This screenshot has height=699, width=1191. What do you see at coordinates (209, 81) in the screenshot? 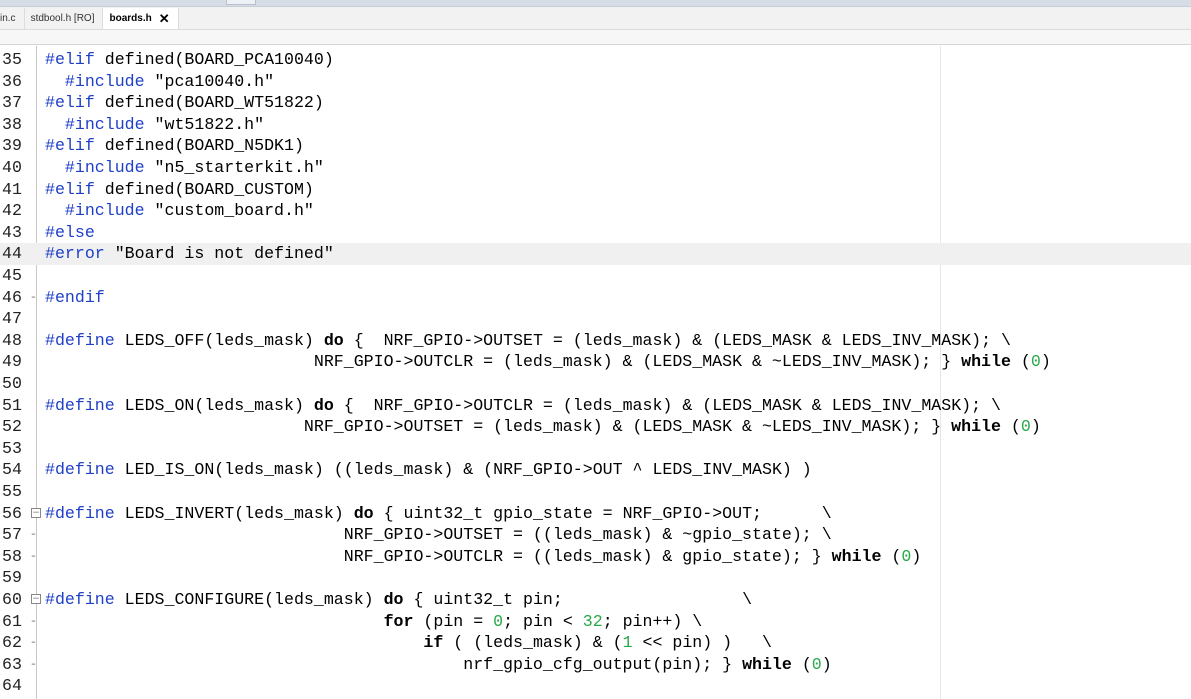
I see `code-token: "pca10040.h"` at bounding box center [209, 81].